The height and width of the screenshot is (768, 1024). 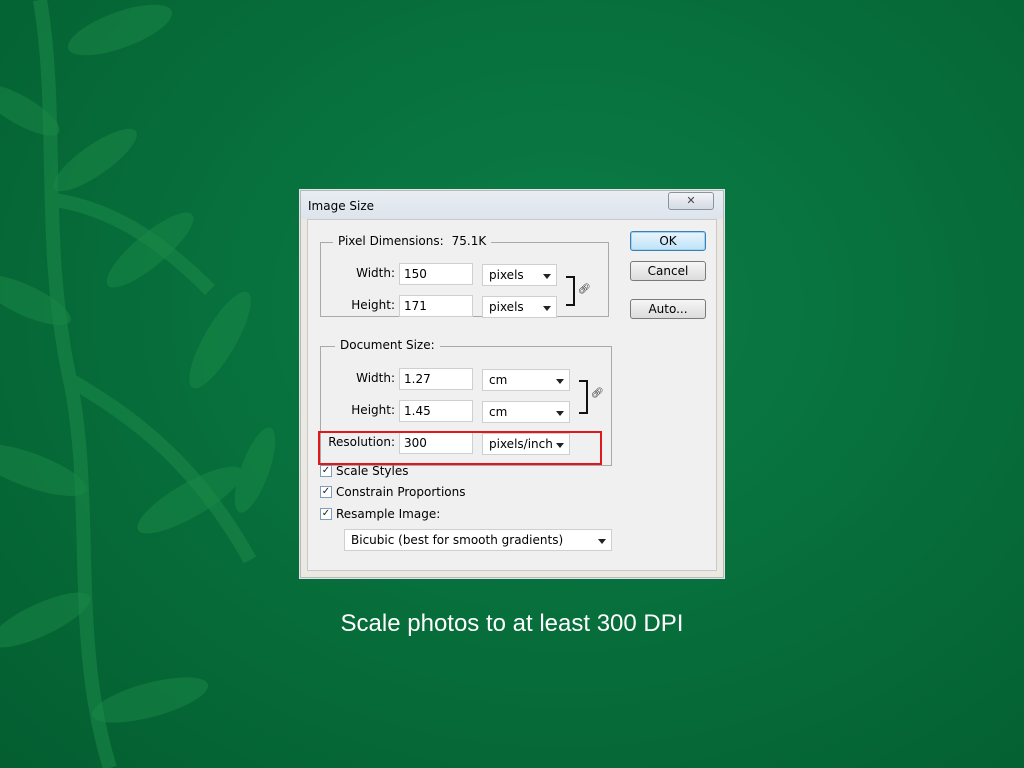 I want to click on pixel-height-input: 171, so click(x=436, y=306).